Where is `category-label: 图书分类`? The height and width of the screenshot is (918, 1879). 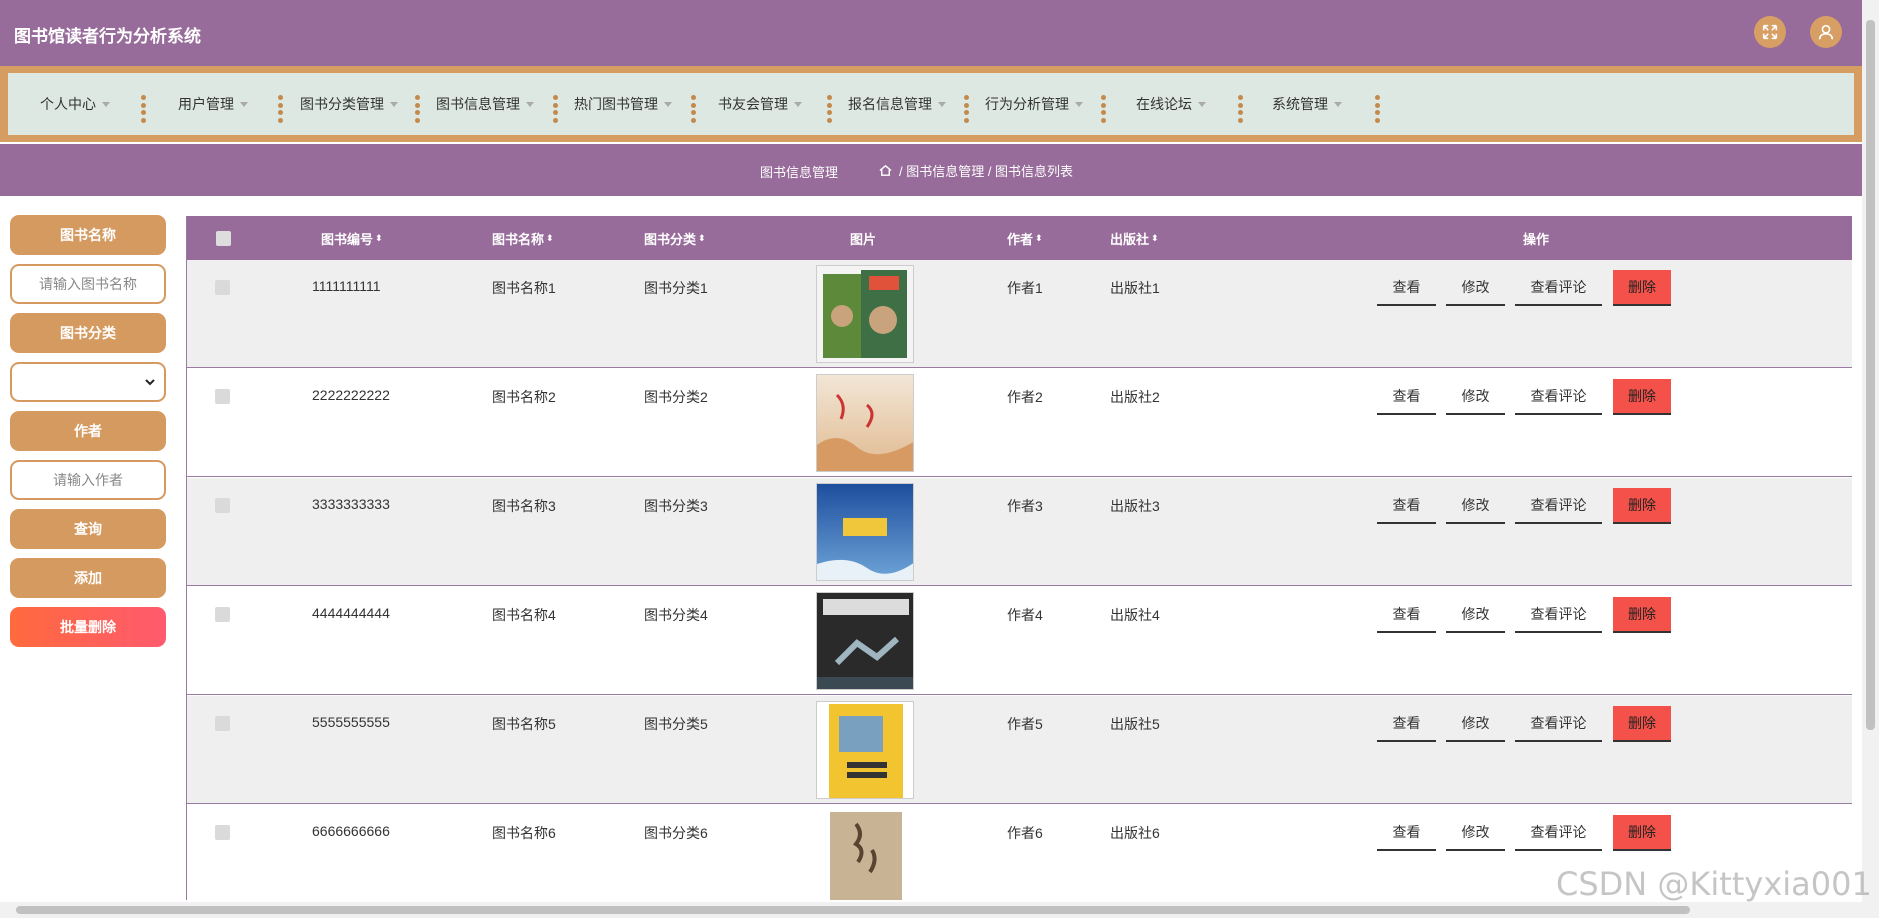 category-label: 图书分类 is located at coordinates (88, 333).